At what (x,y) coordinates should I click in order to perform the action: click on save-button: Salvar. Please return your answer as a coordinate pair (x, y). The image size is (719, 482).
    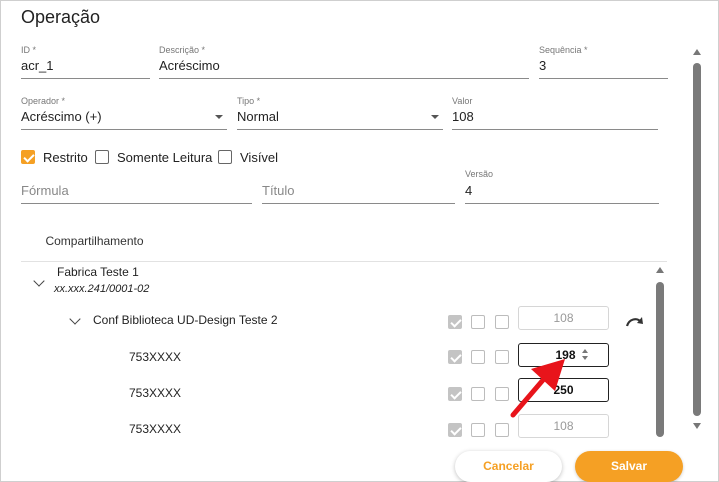
    Looking at the image, I should click on (629, 466).